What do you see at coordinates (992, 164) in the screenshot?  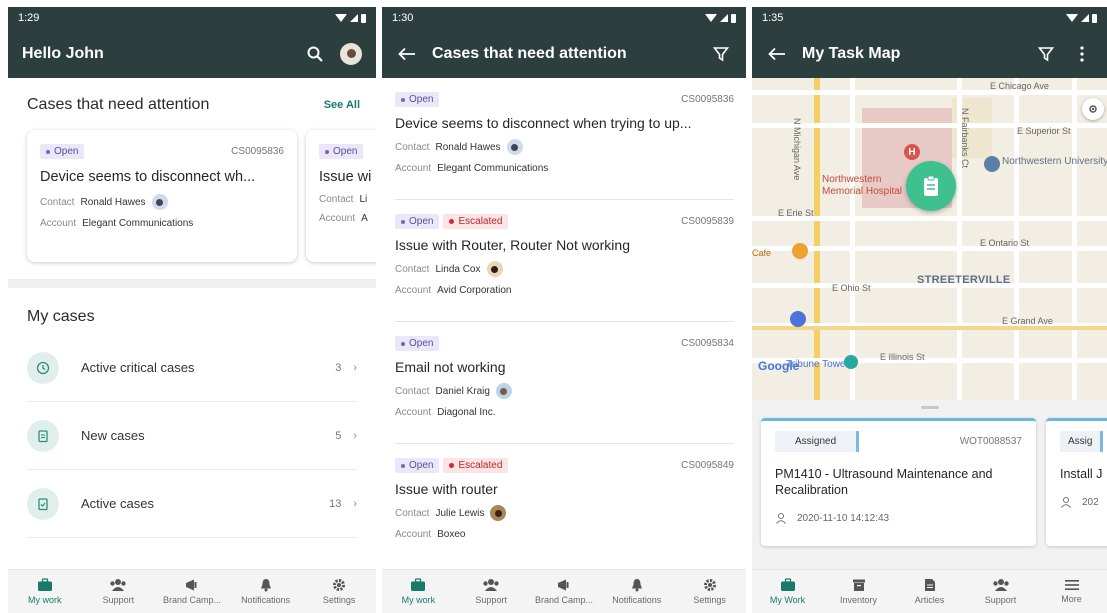 I see `university-pin-icon` at bounding box center [992, 164].